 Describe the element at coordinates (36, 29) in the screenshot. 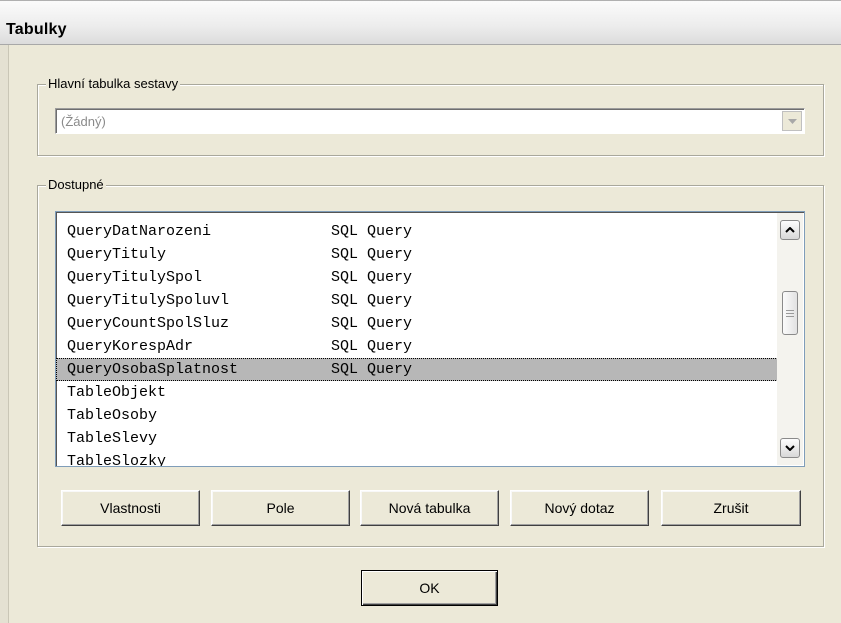

I see `window-title: Tabulky` at that location.